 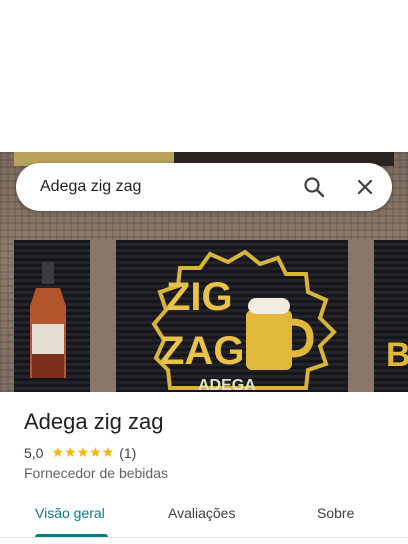 I want to click on tab-reviews: Avaliações, so click(x=201, y=513).